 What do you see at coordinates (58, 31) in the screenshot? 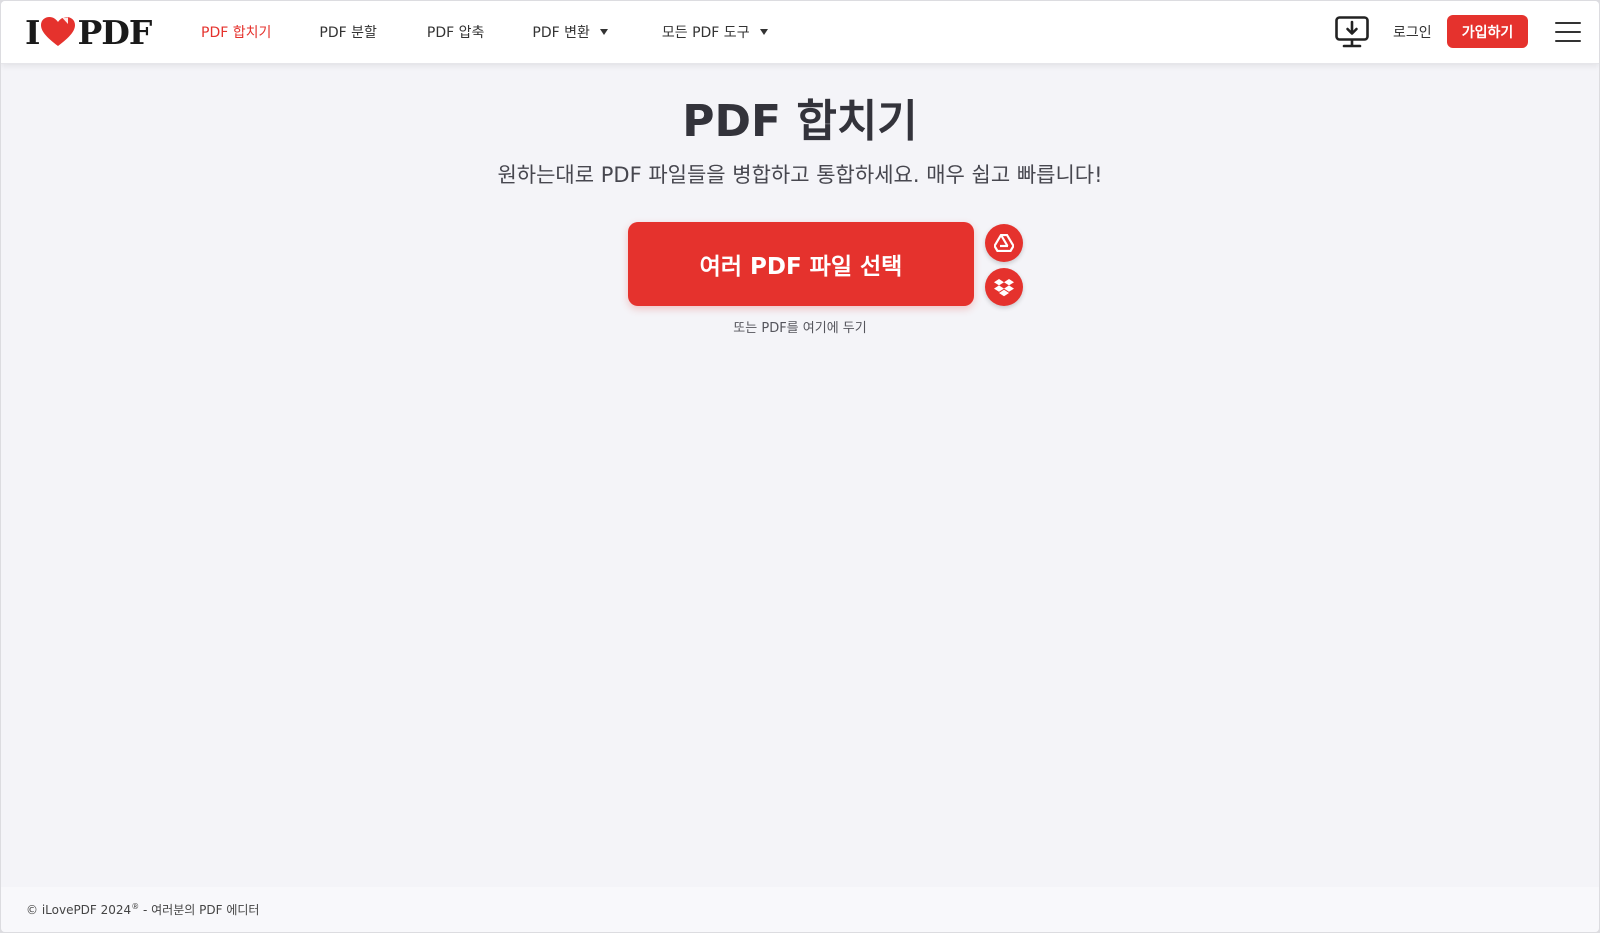
I see `heart-logo-icon` at bounding box center [58, 31].